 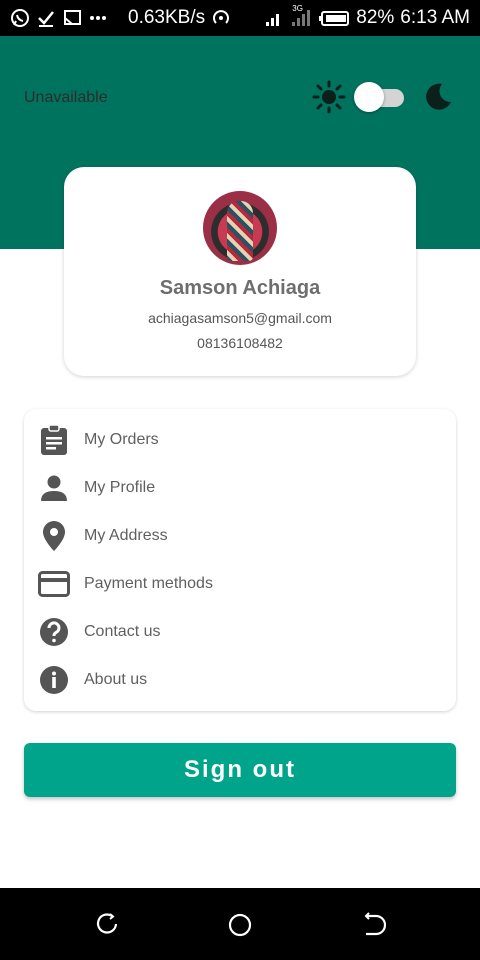 What do you see at coordinates (167, 17) in the screenshot?
I see `network-speed: 0.63KB/s` at bounding box center [167, 17].